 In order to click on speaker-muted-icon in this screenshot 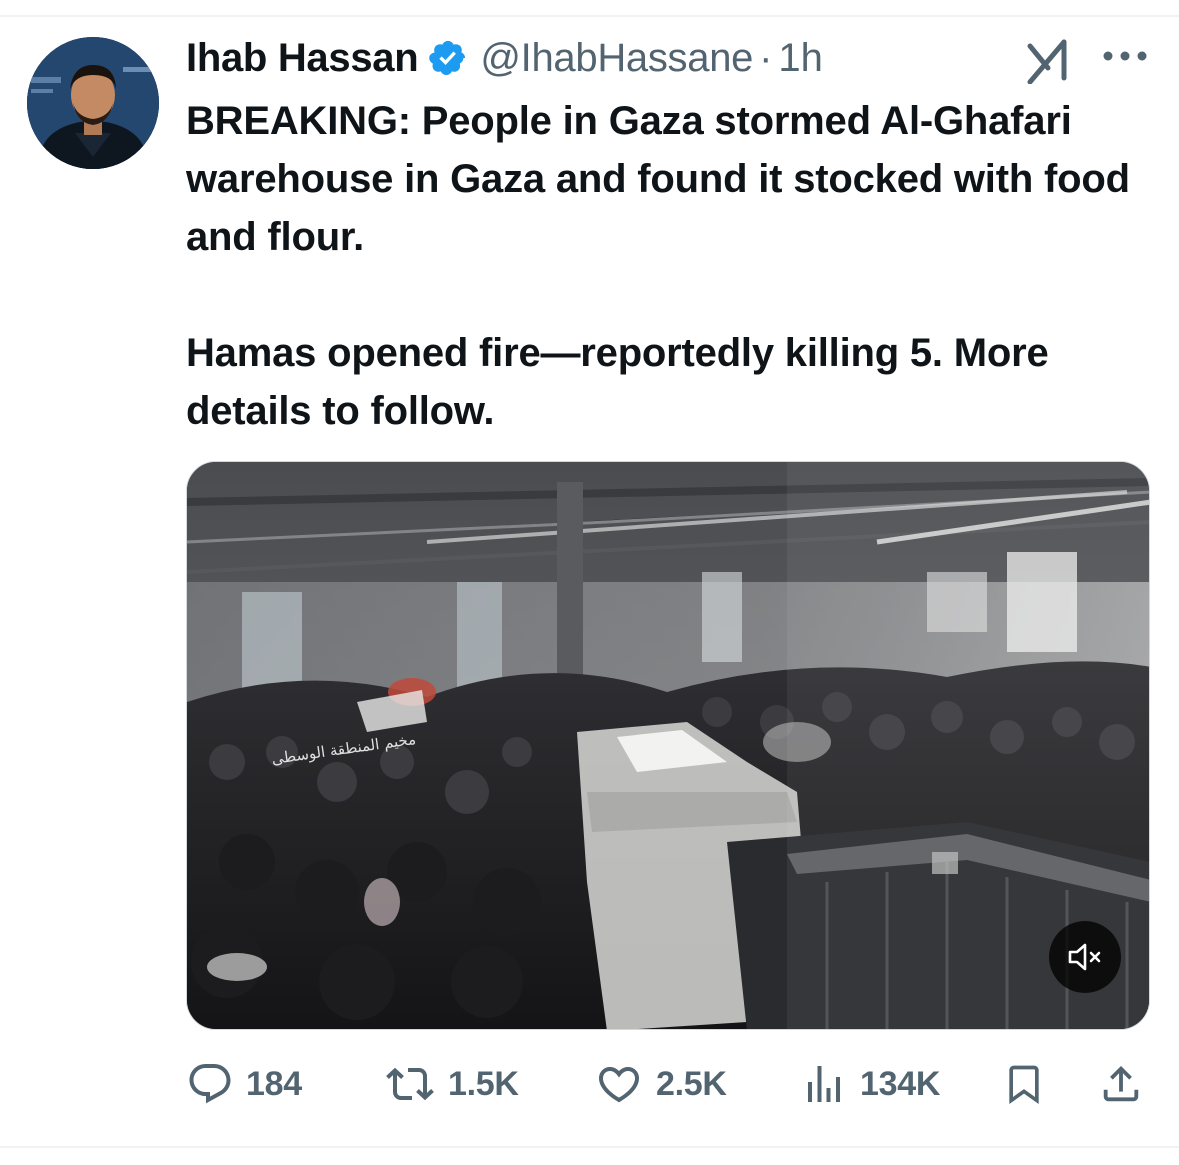, I will do `click(1084, 957)`.